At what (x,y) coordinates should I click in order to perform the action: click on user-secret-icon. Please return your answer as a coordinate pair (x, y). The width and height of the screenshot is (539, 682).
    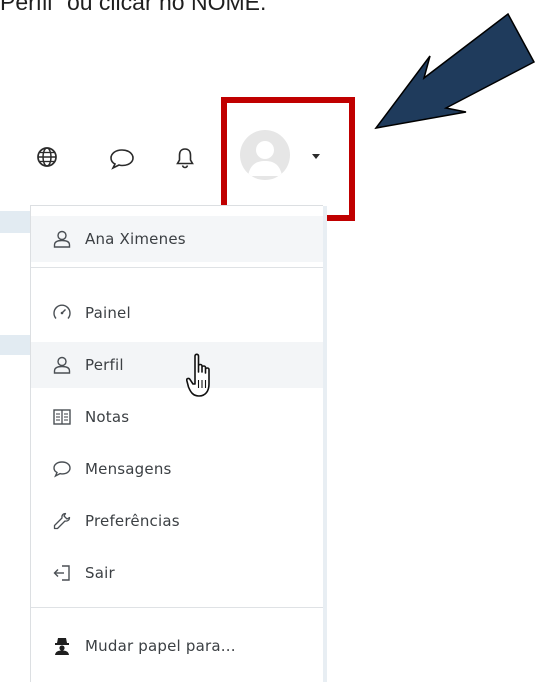
    Looking at the image, I should click on (62, 646).